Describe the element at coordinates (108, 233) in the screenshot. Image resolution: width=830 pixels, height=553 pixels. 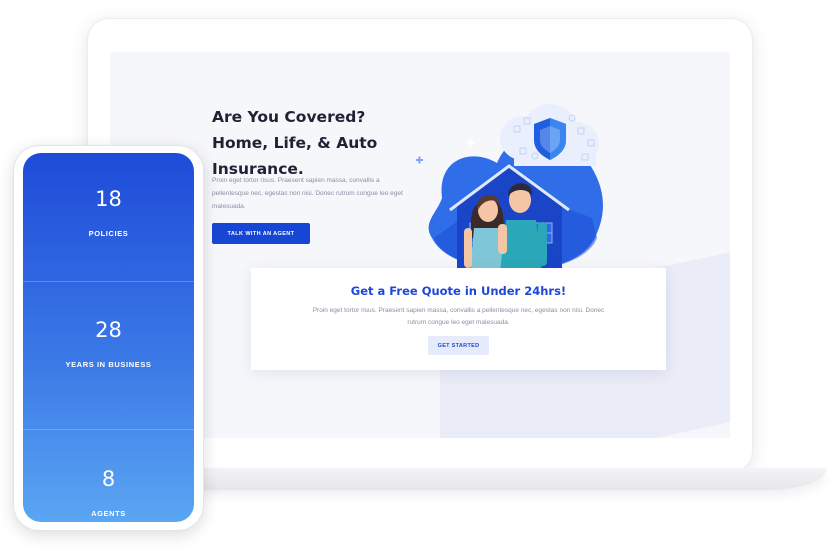
I see `stat-label: POLICIES` at that location.